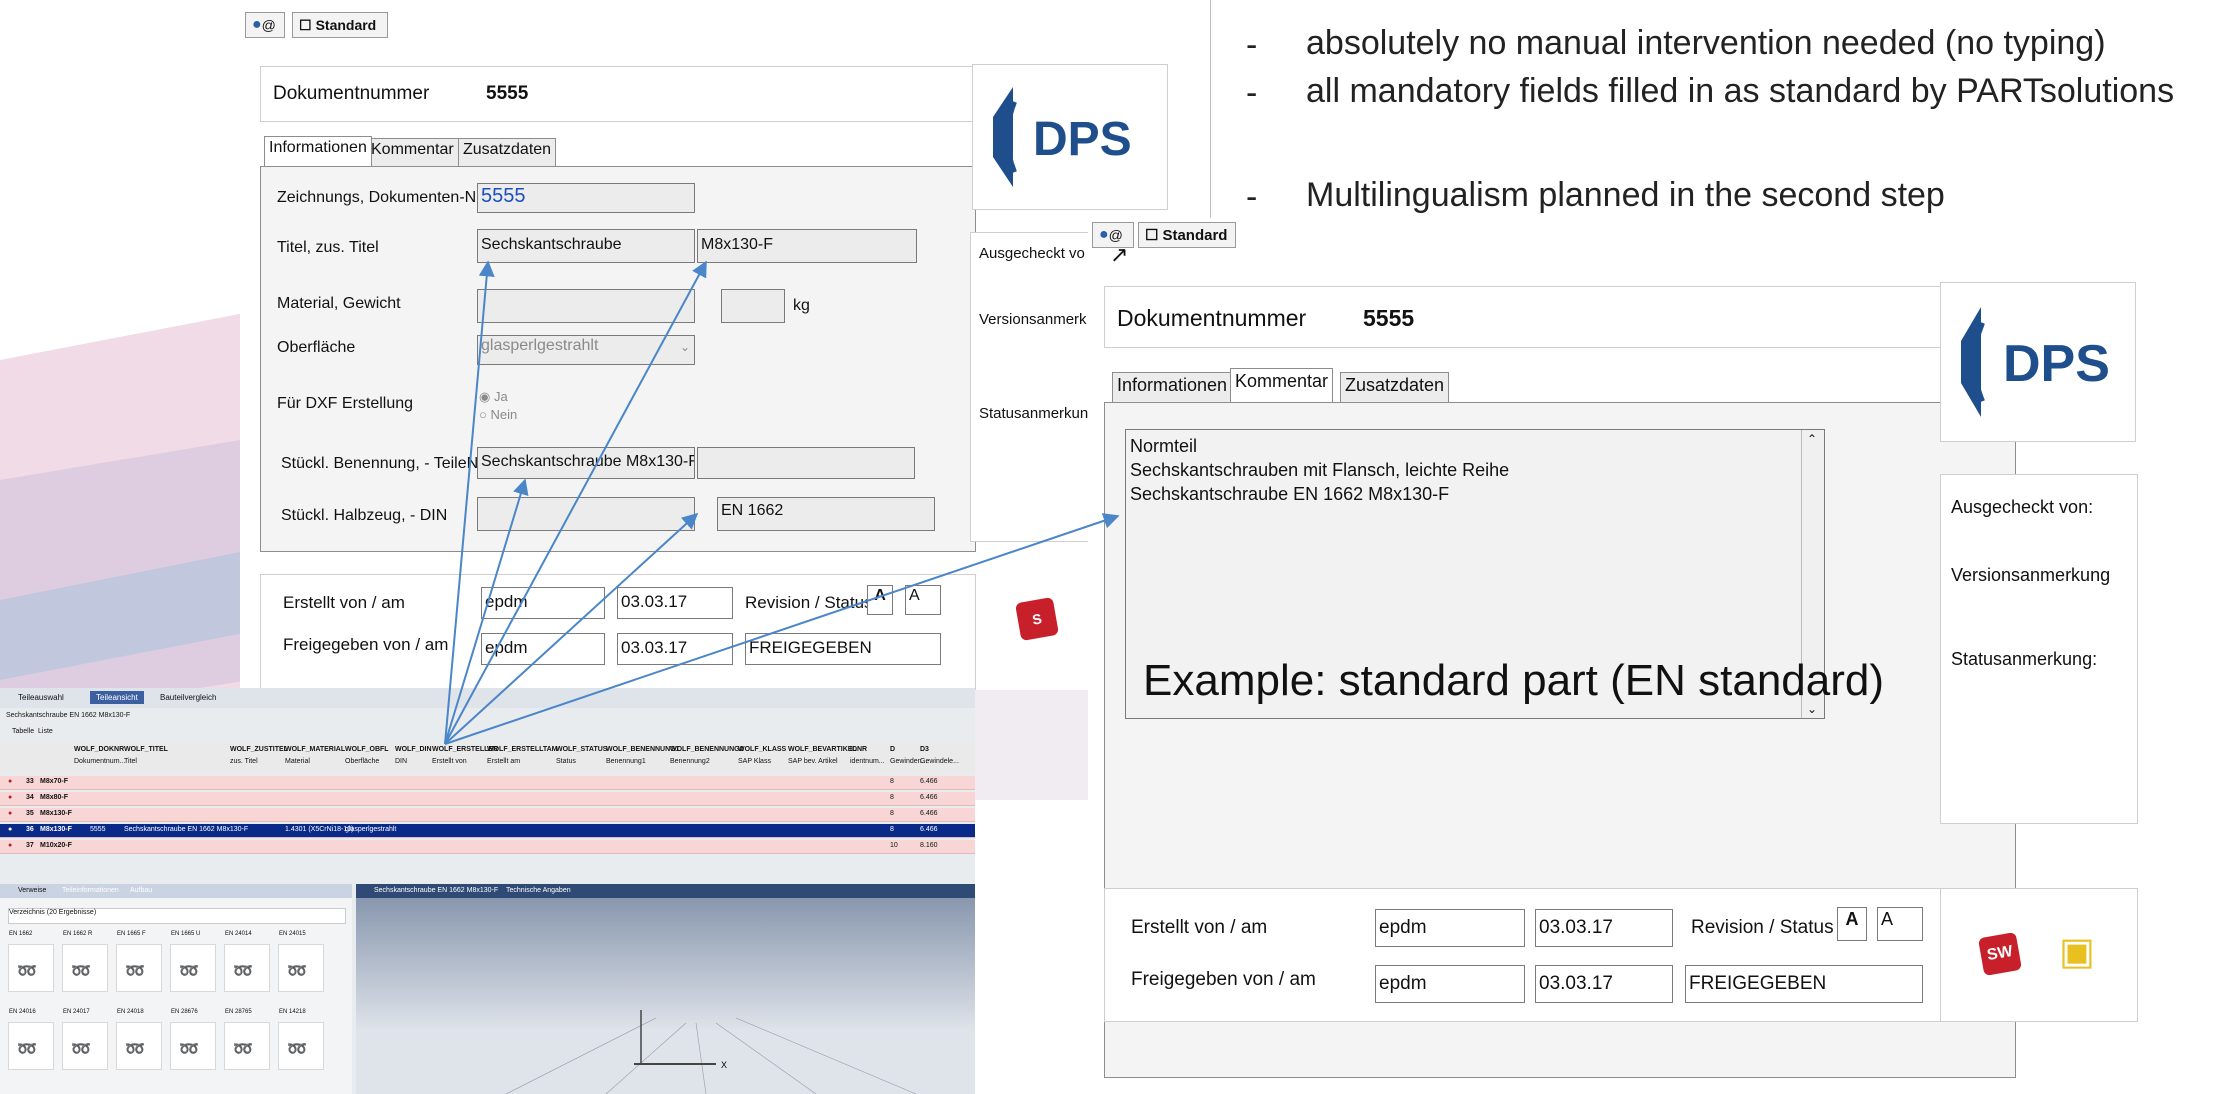  Describe the element at coordinates (188, 697) in the screenshot. I see `tab-bauteilvergleich: Bauteilvergleich` at that location.